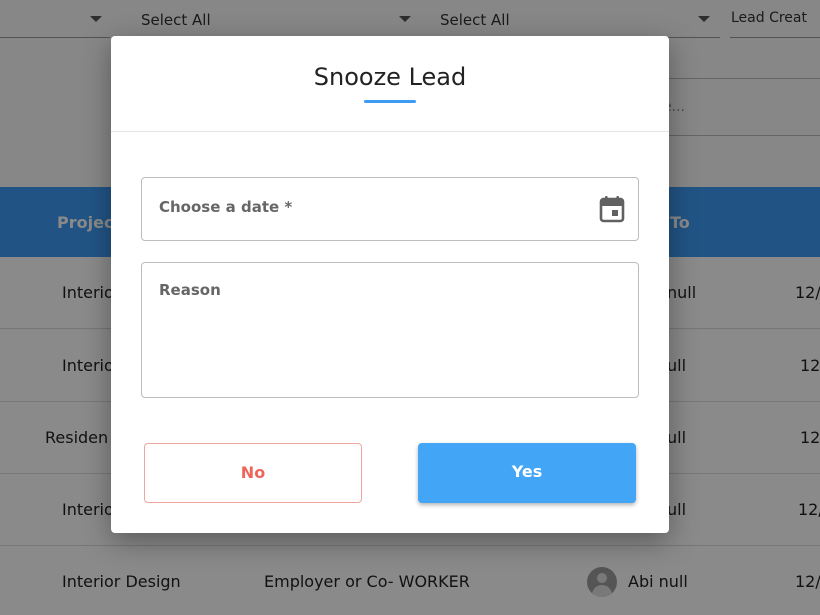 The image size is (820, 615). I want to click on dialog-title: Snooze Lead, so click(390, 77).